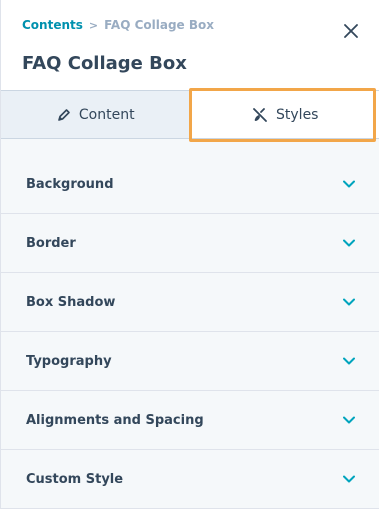 Image resolution: width=379 pixels, height=509 pixels. I want to click on section-custom-style: Custom Style, so click(190, 479).